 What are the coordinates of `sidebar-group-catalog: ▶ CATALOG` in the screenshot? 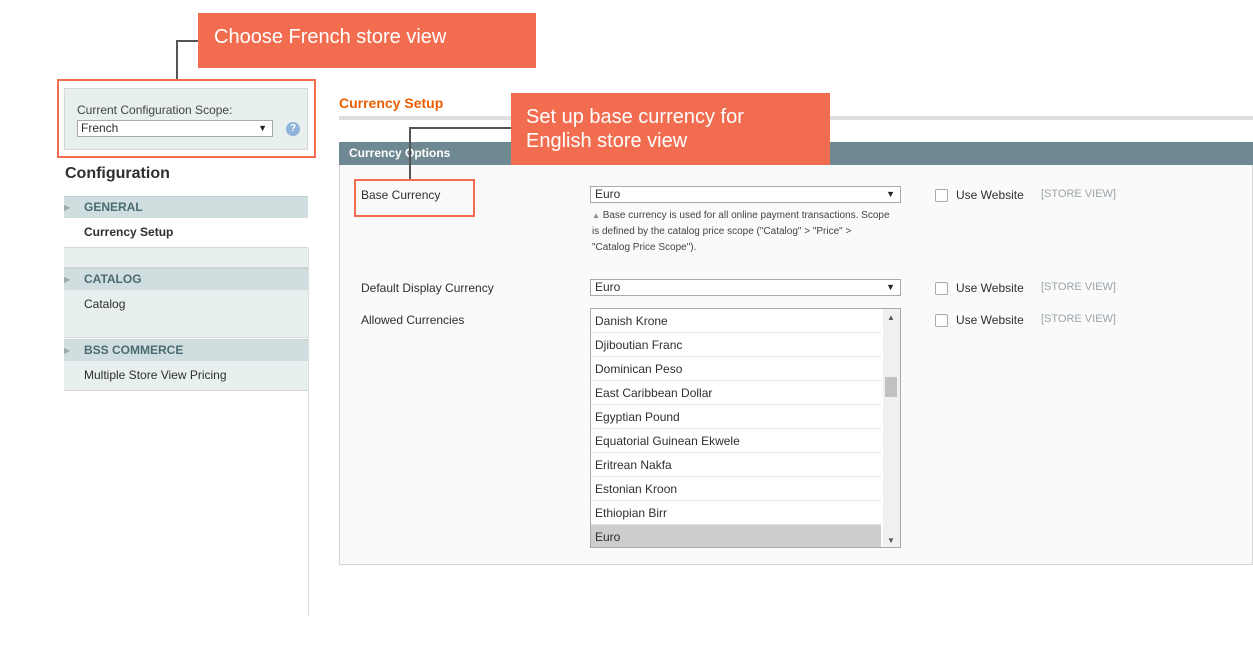 It's located at (186, 279).